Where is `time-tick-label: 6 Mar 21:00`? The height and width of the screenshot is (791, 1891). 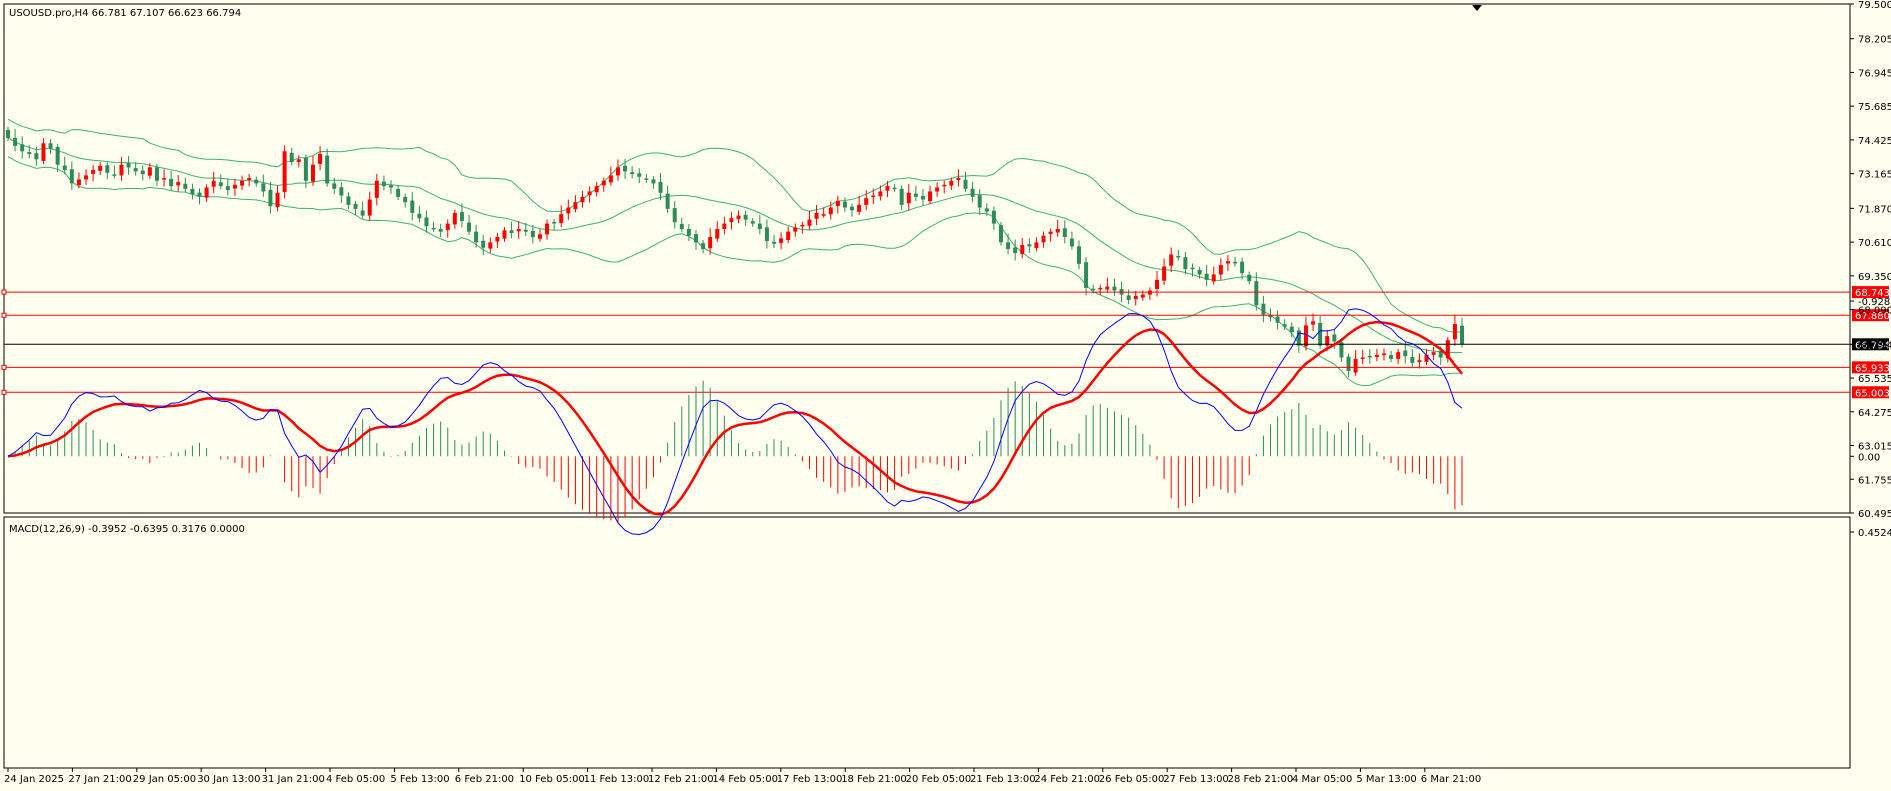
time-tick-label: 6 Mar 21:00 is located at coordinates (1451, 779).